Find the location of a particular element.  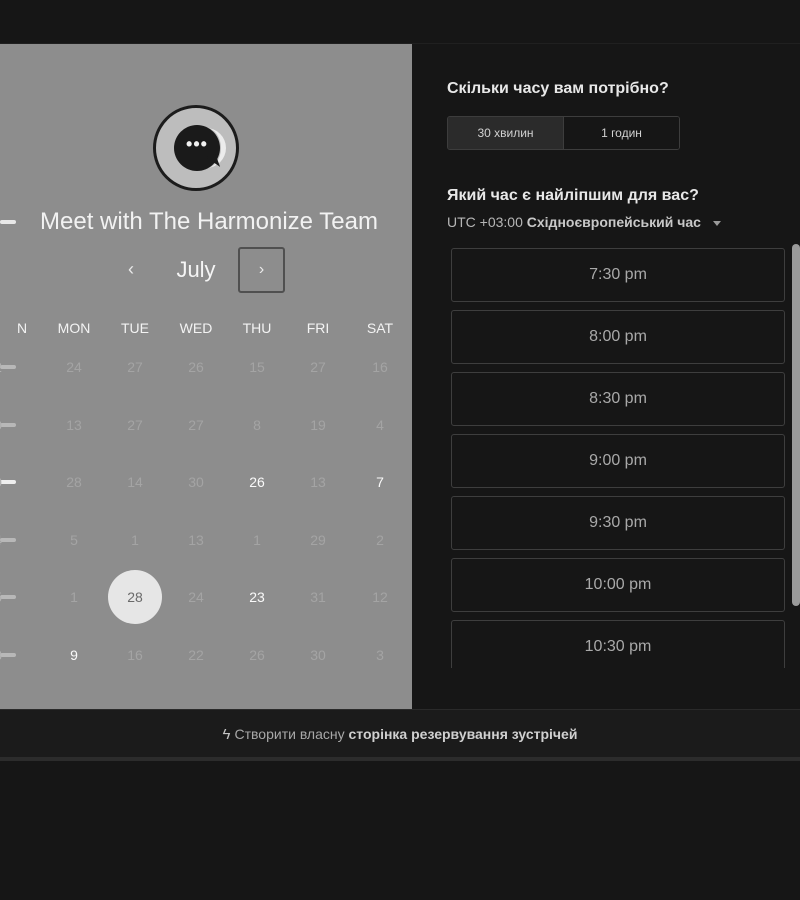

calendar-day: 29 is located at coordinates (318, 540).